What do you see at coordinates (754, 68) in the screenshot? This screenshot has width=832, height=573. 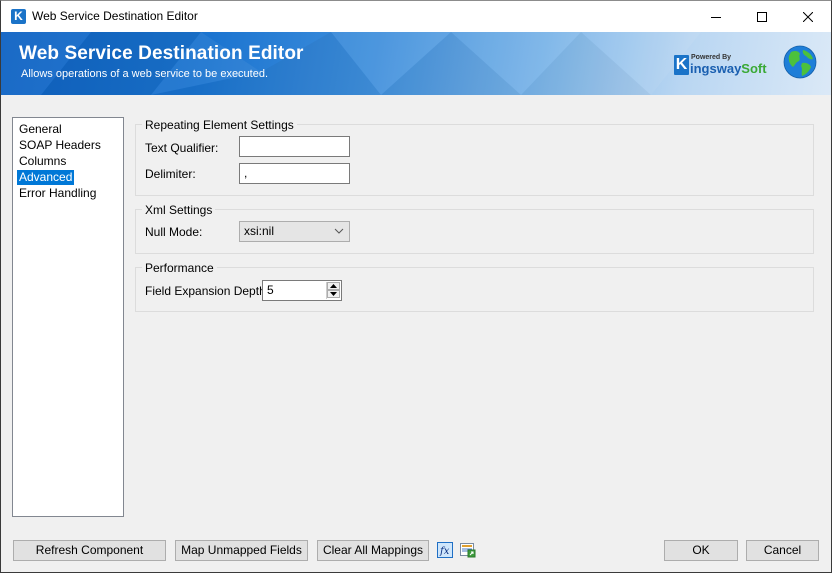 I see `logo-soft-text: Soft` at bounding box center [754, 68].